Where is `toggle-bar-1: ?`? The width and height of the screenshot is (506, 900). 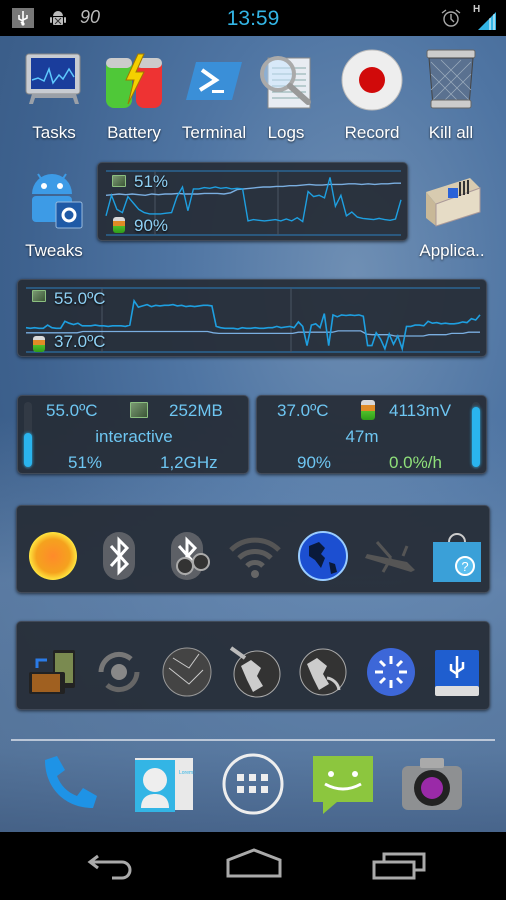 toggle-bar-1: ? is located at coordinates (253, 549).